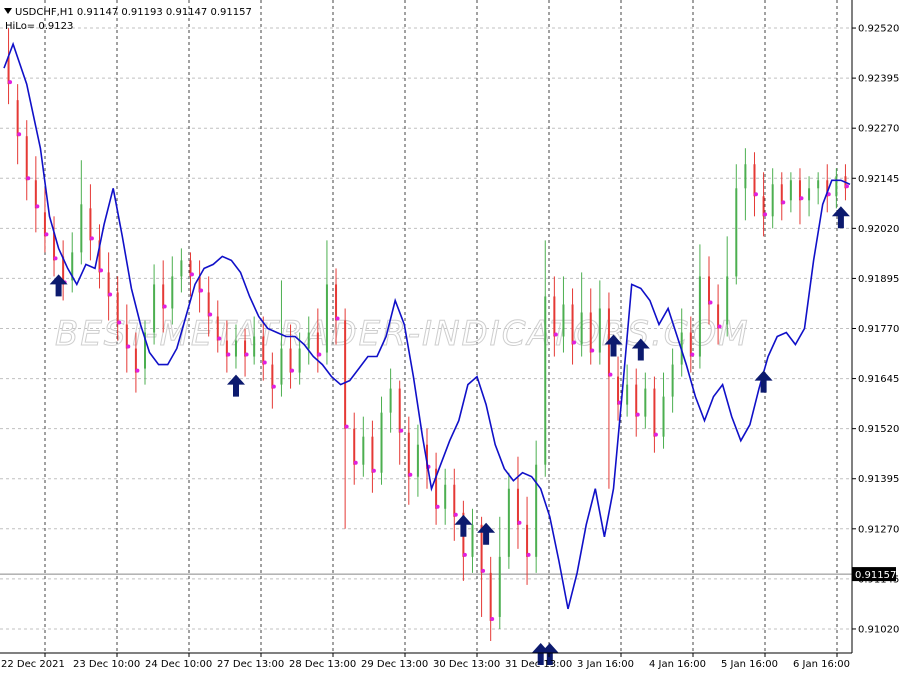 The height and width of the screenshot is (675, 900). I want to click on time-tick-label: 6 Jan 16:00, so click(821, 664).